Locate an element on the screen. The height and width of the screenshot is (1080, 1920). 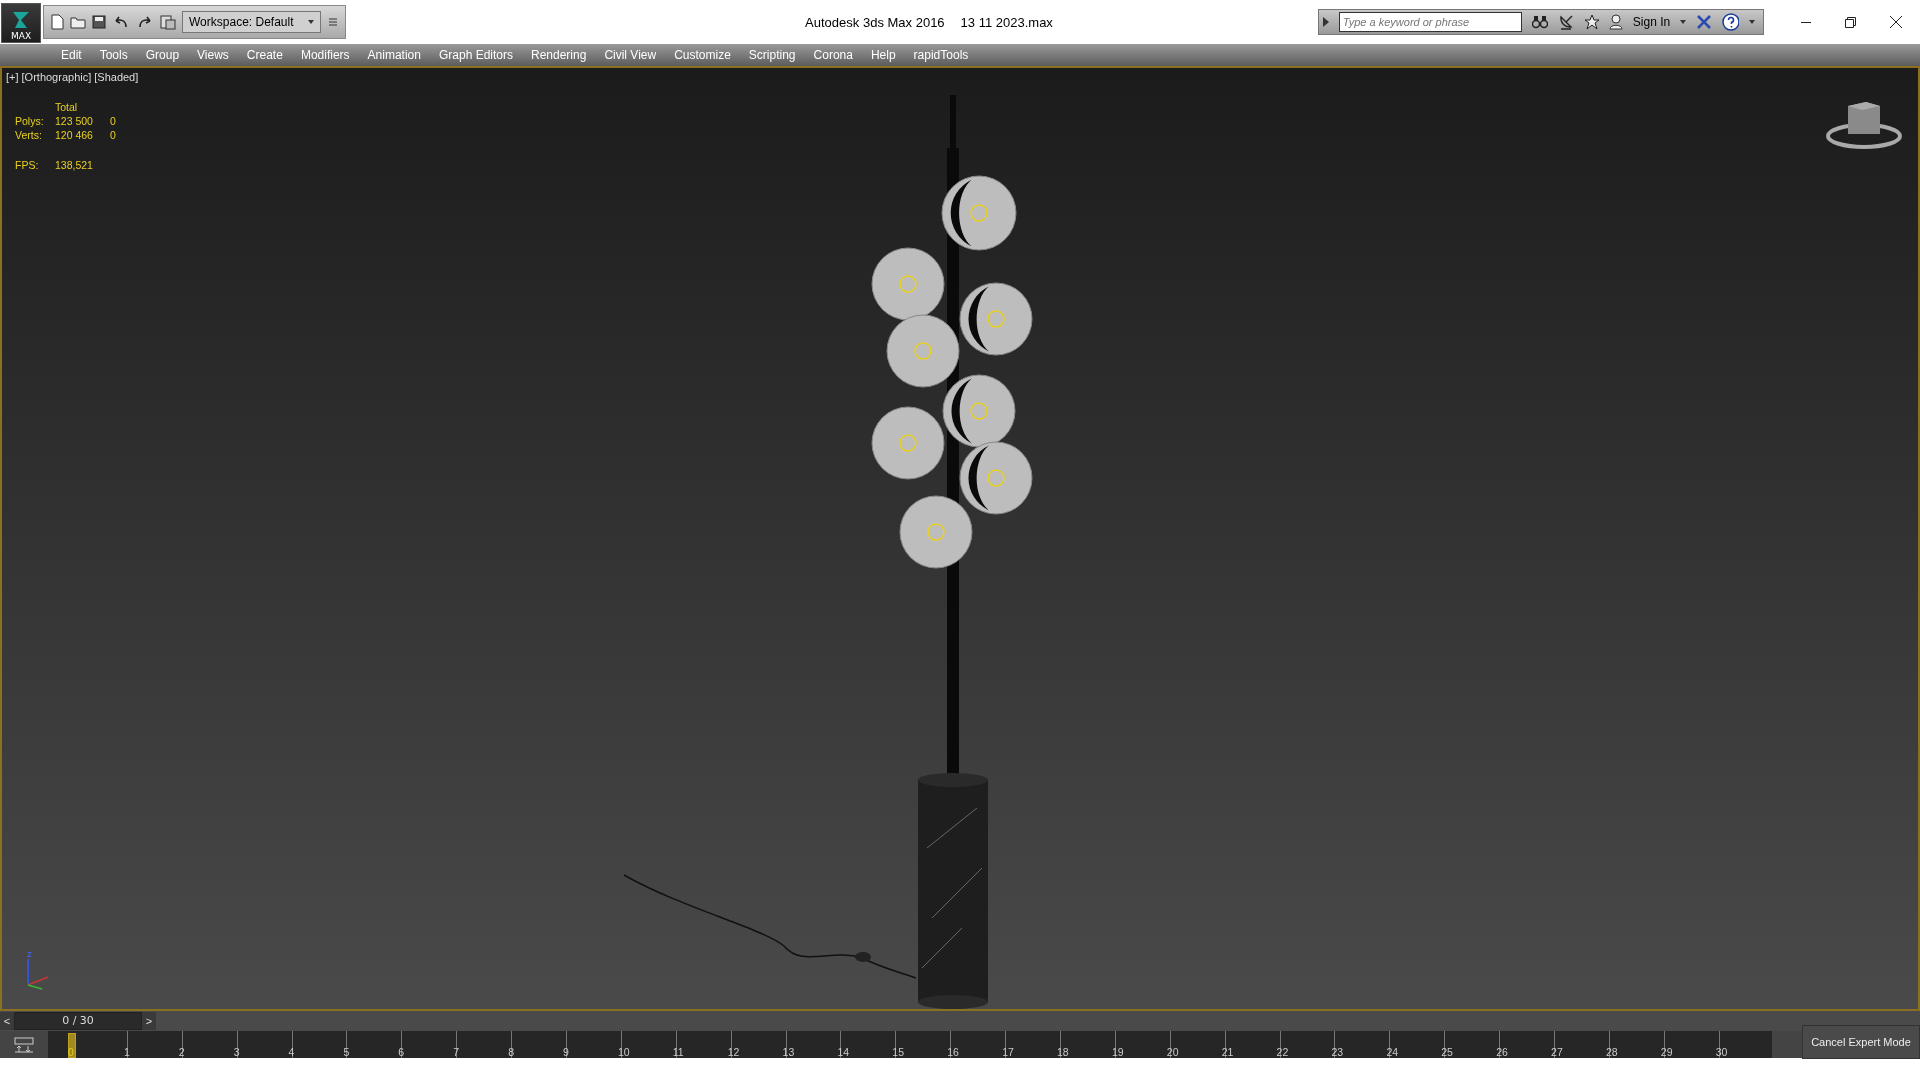
logo-icon is located at coordinates (21, 20).